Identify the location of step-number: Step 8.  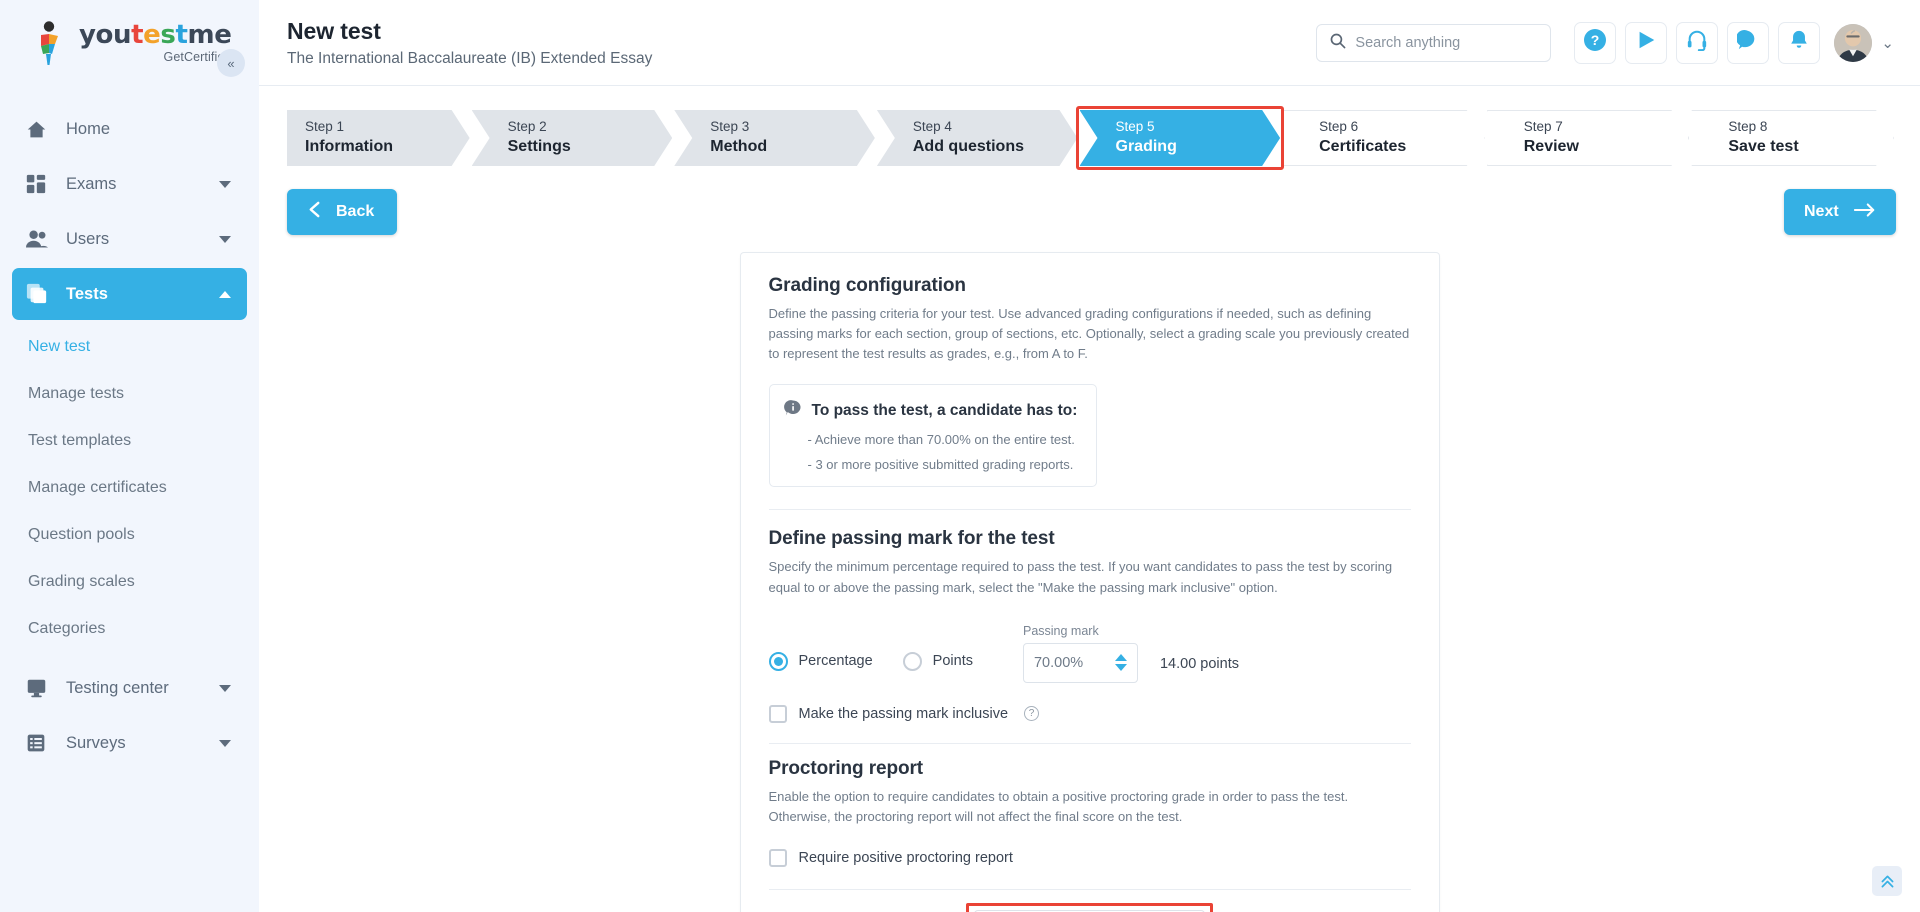
(1748, 127).